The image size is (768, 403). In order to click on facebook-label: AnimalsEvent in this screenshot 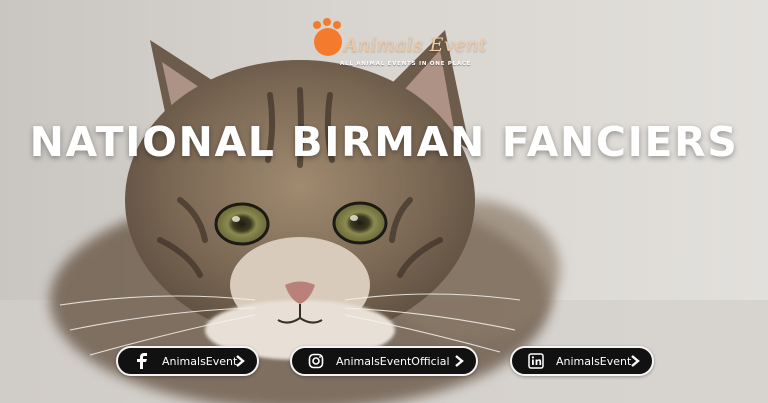, I will do `click(200, 361)`.